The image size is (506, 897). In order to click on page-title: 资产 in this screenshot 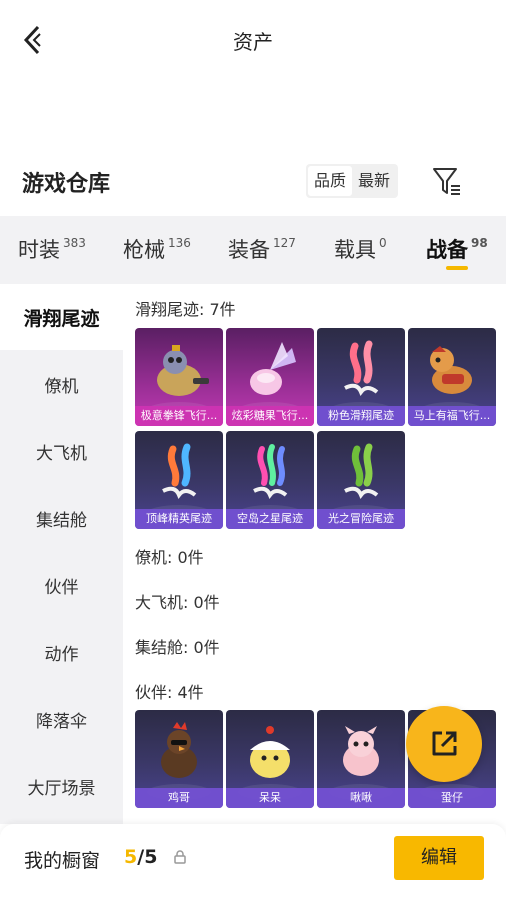, I will do `click(253, 42)`.